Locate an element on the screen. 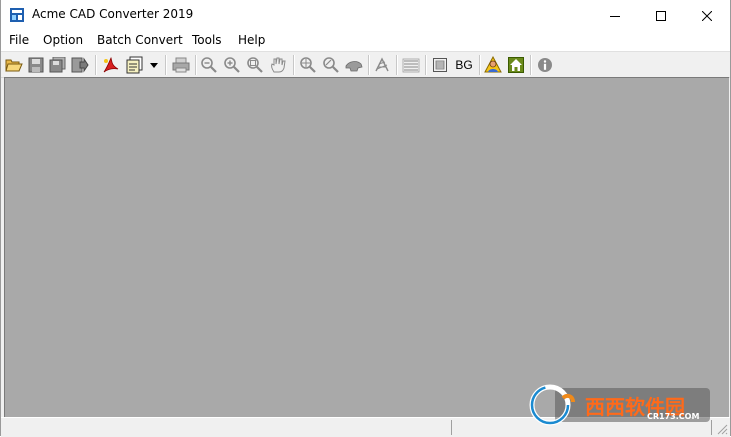  menu-file: File is located at coordinates (19, 40).